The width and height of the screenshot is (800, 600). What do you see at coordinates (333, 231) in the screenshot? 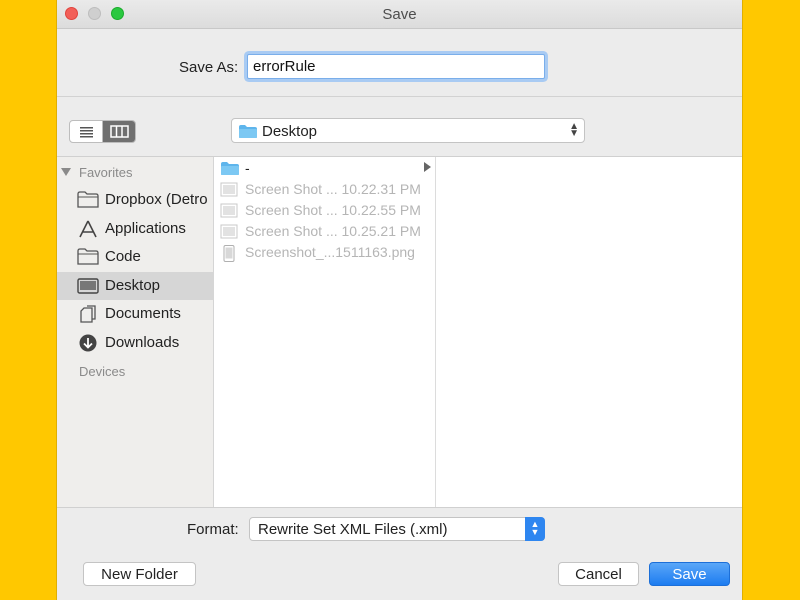
I see `file-name: Screen Shot ... 10.25.21 PM` at bounding box center [333, 231].